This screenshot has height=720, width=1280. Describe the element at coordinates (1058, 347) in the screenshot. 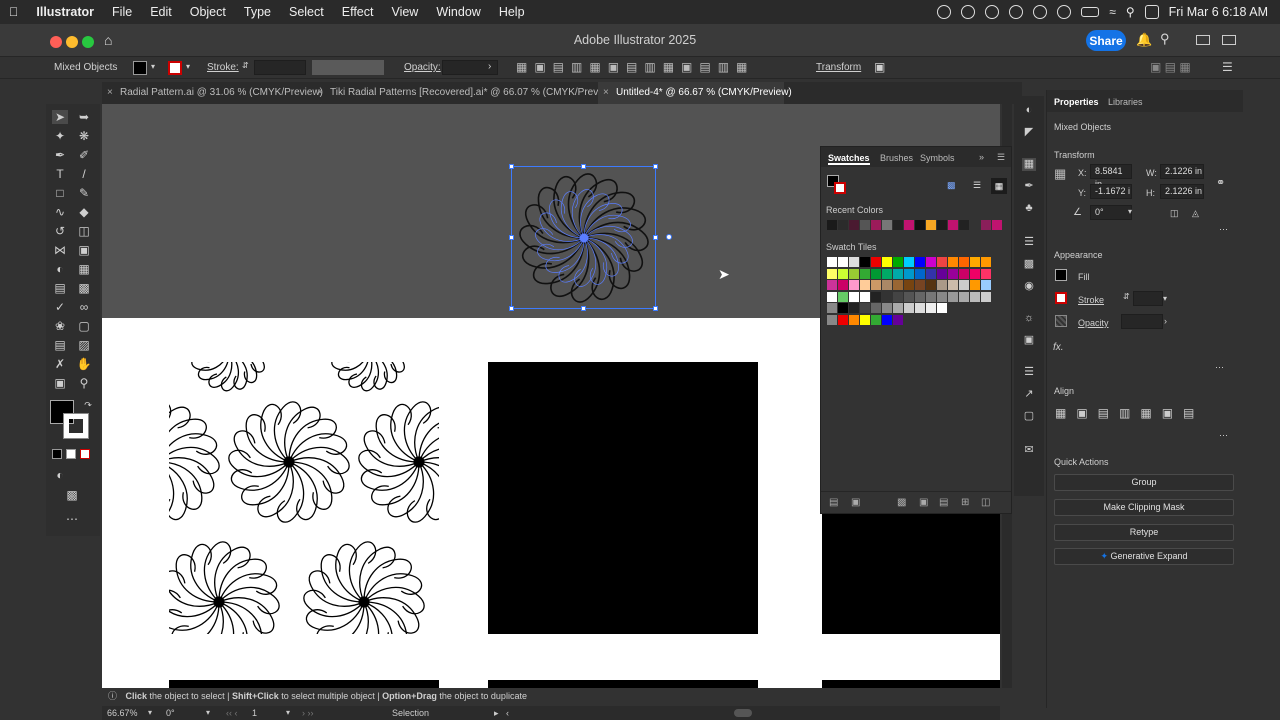

I see `fx-effects-button: fx.` at that location.